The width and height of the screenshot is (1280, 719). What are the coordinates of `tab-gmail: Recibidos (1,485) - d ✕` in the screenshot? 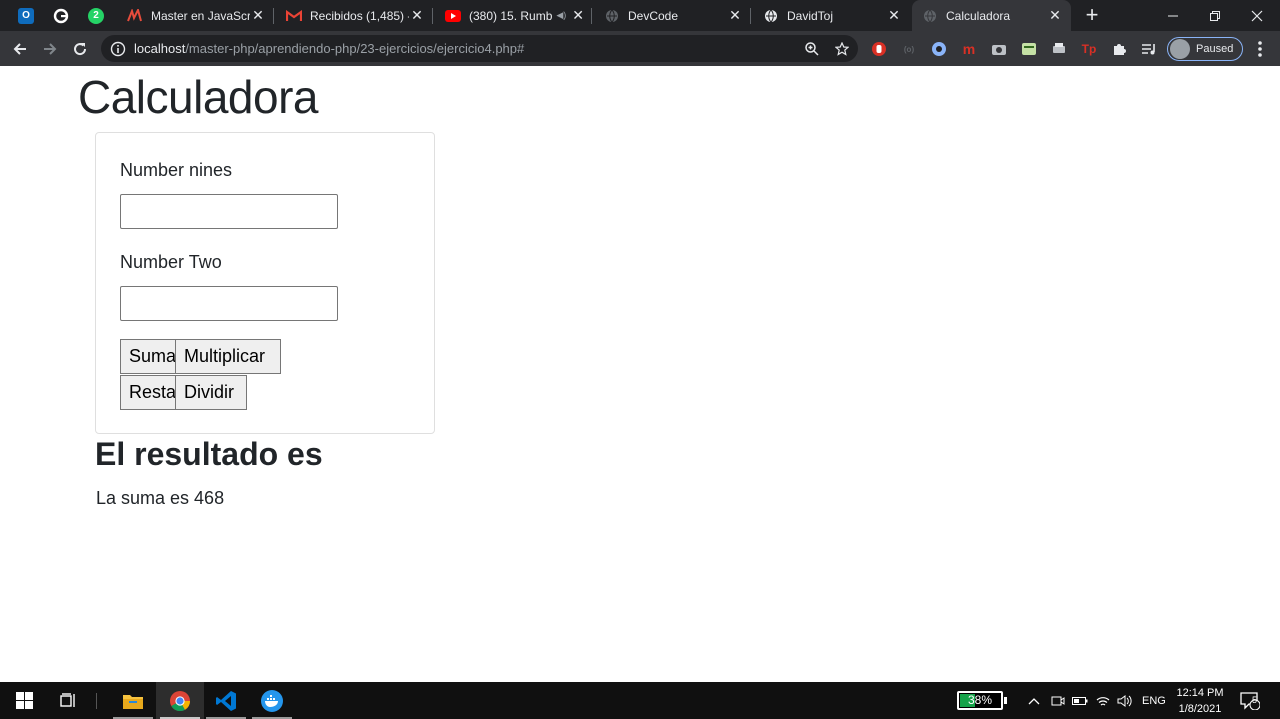 It's located at (354, 15).